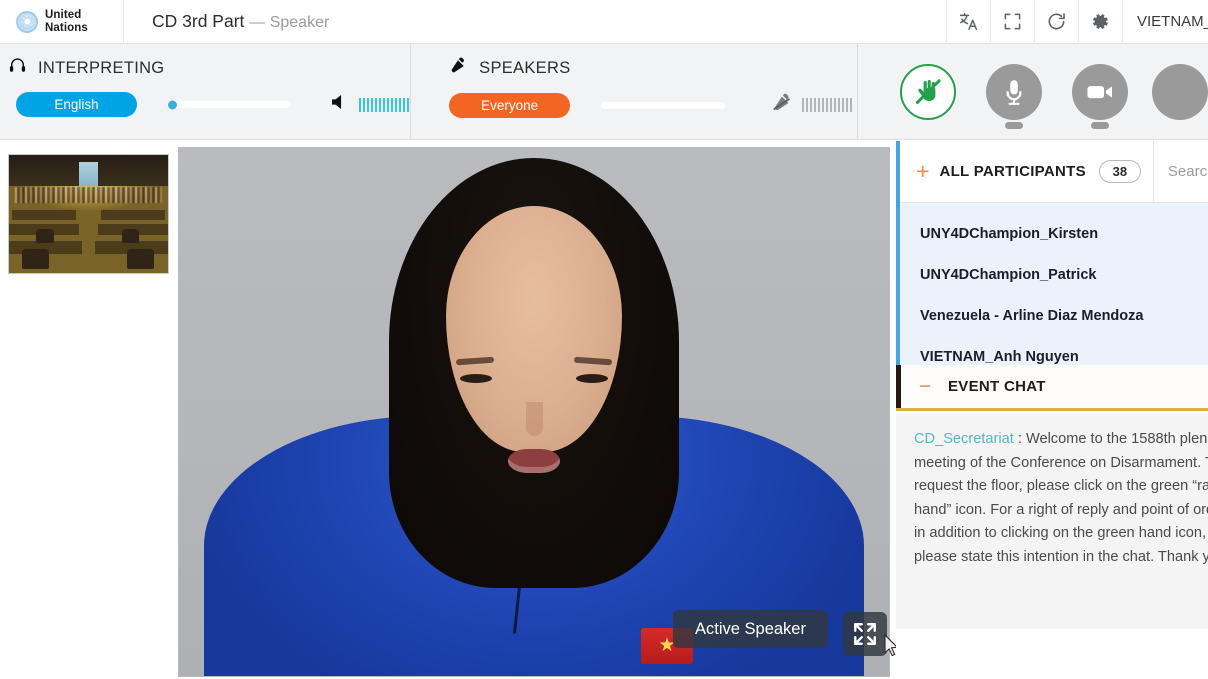  I want to click on video-speaker-eye, so click(476, 378).